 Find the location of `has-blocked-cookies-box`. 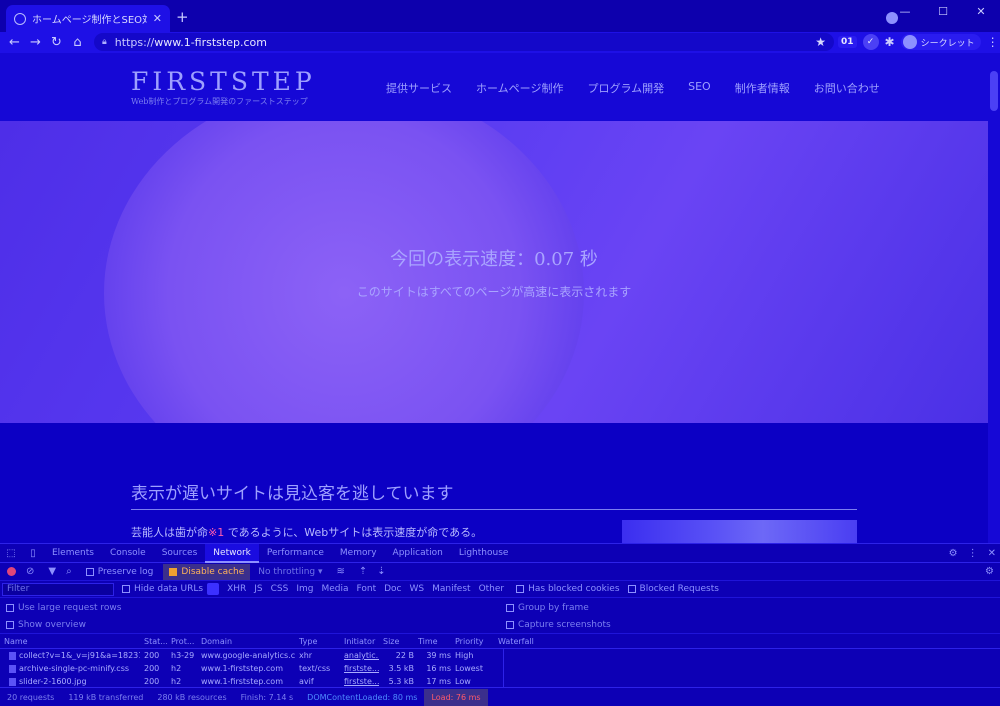

has-blocked-cookies-box is located at coordinates (520, 589).